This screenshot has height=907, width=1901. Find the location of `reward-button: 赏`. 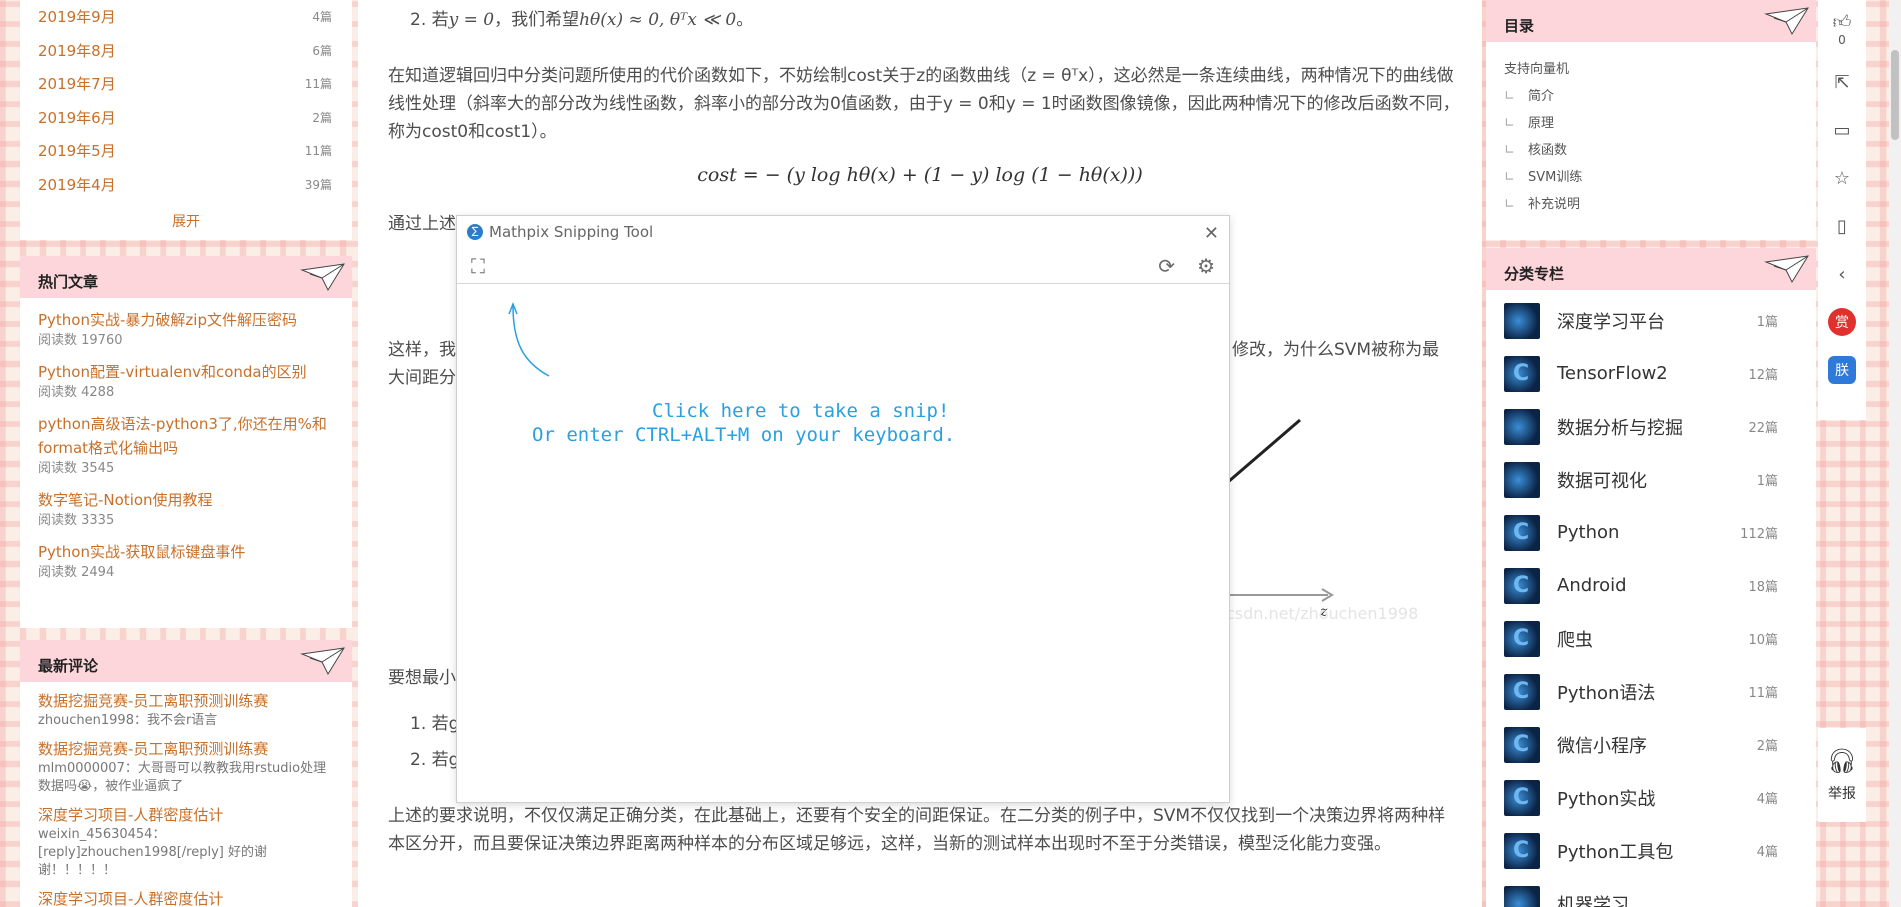

reward-button: 赏 is located at coordinates (1842, 322).